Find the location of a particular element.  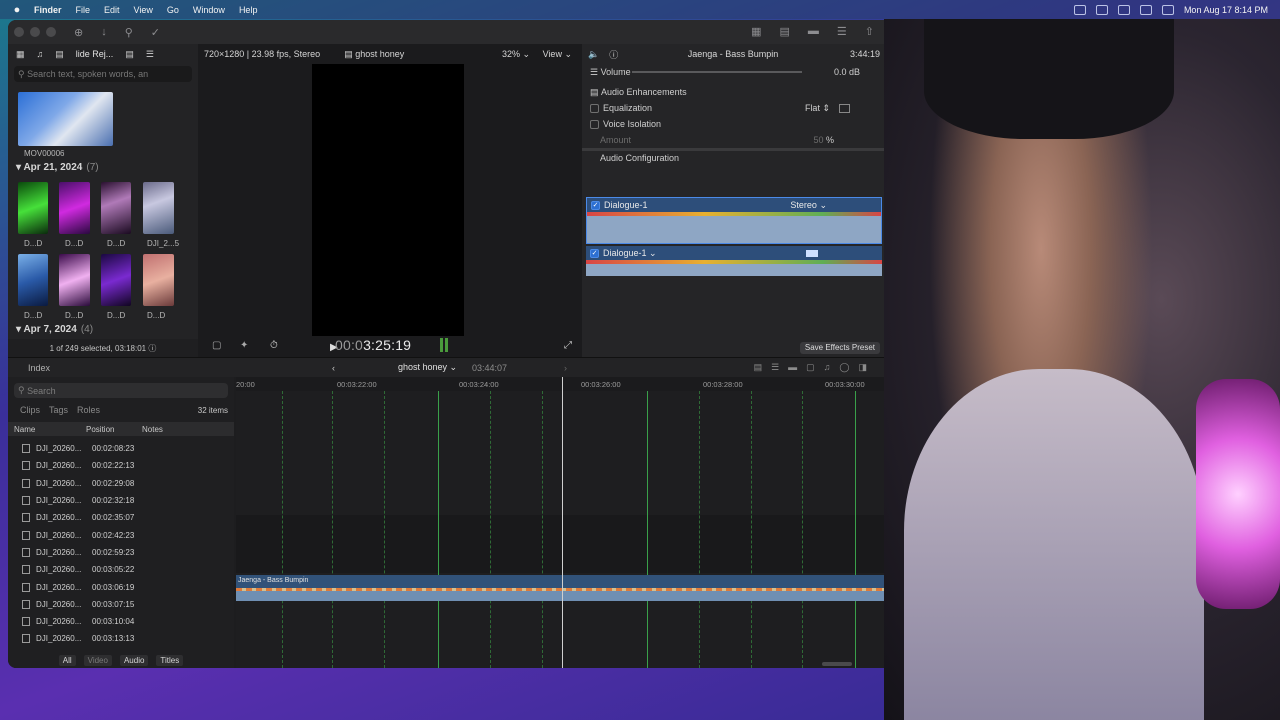

timeline-scrollbar is located at coordinates (837, 664).